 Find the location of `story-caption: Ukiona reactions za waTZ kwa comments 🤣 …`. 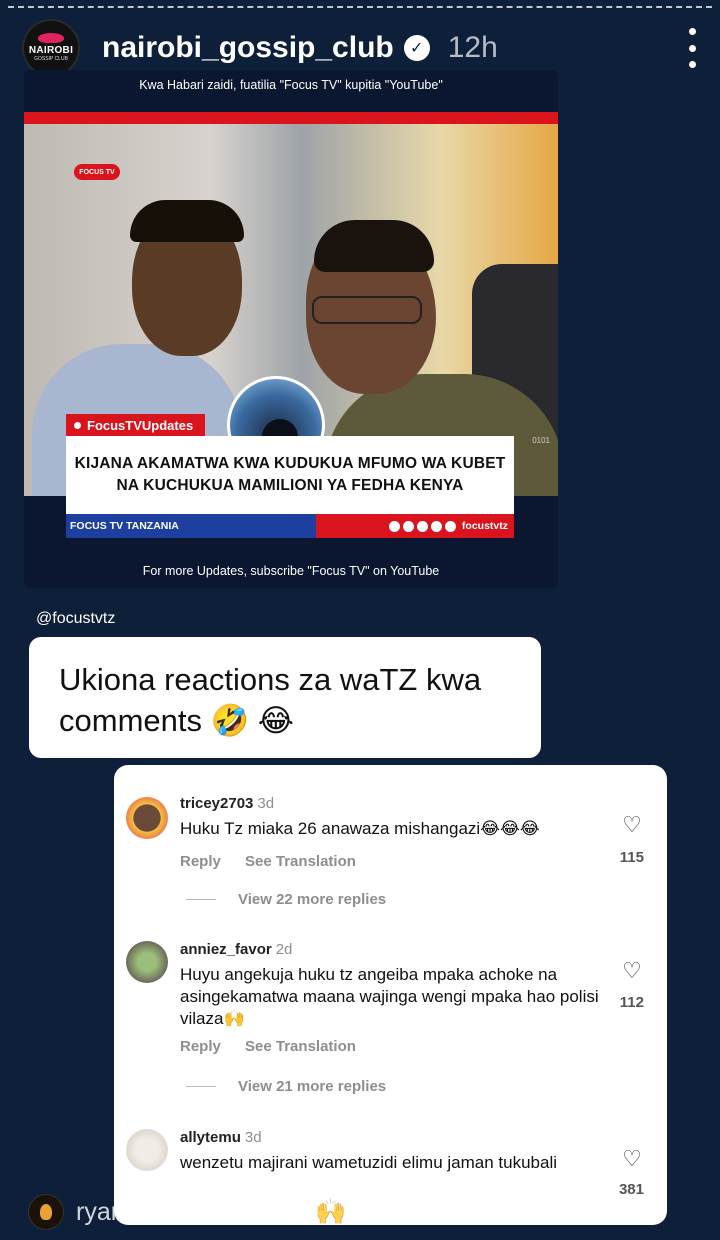

story-caption: Ukiona reactions za waTZ kwa comments 🤣 … is located at coordinates (285, 697).